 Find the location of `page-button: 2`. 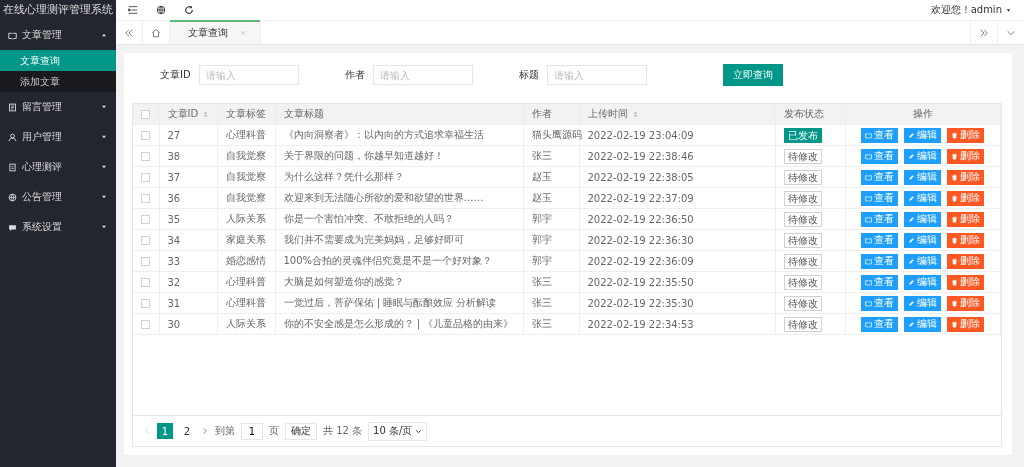

page-button: 2 is located at coordinates (187, 431).